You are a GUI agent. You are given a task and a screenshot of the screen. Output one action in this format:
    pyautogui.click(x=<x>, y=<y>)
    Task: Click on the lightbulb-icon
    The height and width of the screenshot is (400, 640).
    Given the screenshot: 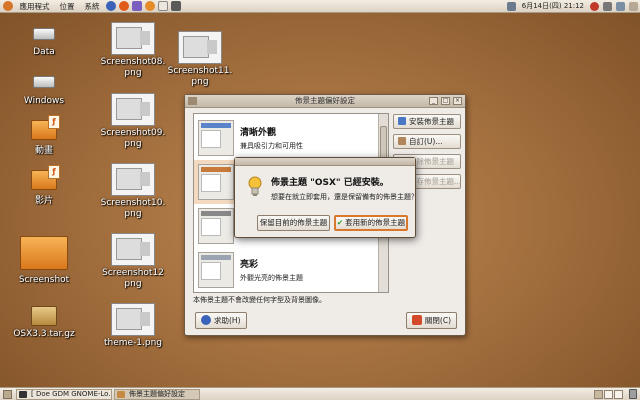 What is the action you would take?
    pyautogui.click(x=255, y=186)
    